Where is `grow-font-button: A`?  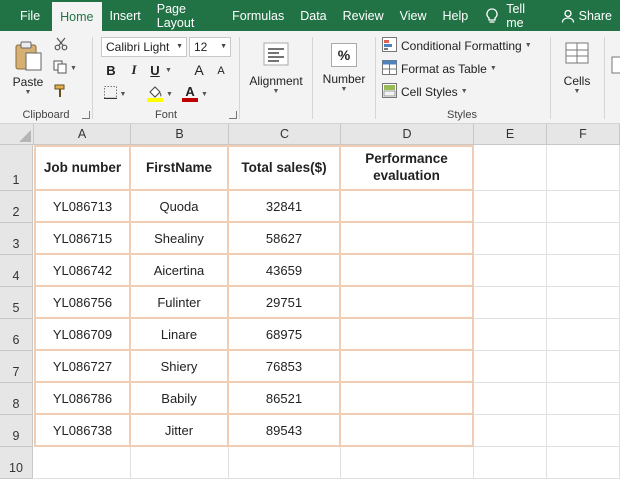 grow-font-button: A is located at coordinates (199, 70).